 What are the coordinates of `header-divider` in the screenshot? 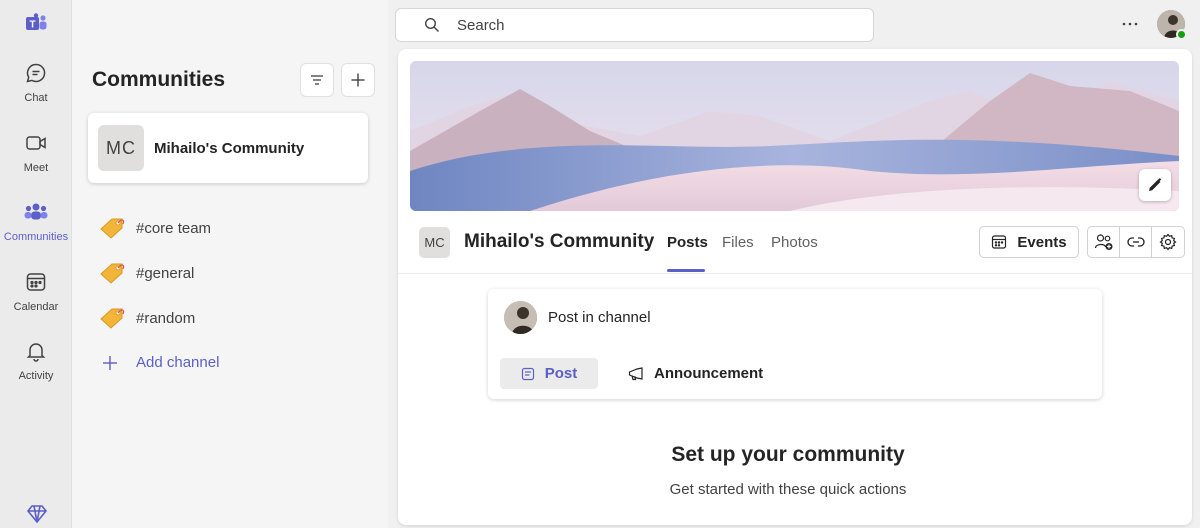 It's located at (795, 273).